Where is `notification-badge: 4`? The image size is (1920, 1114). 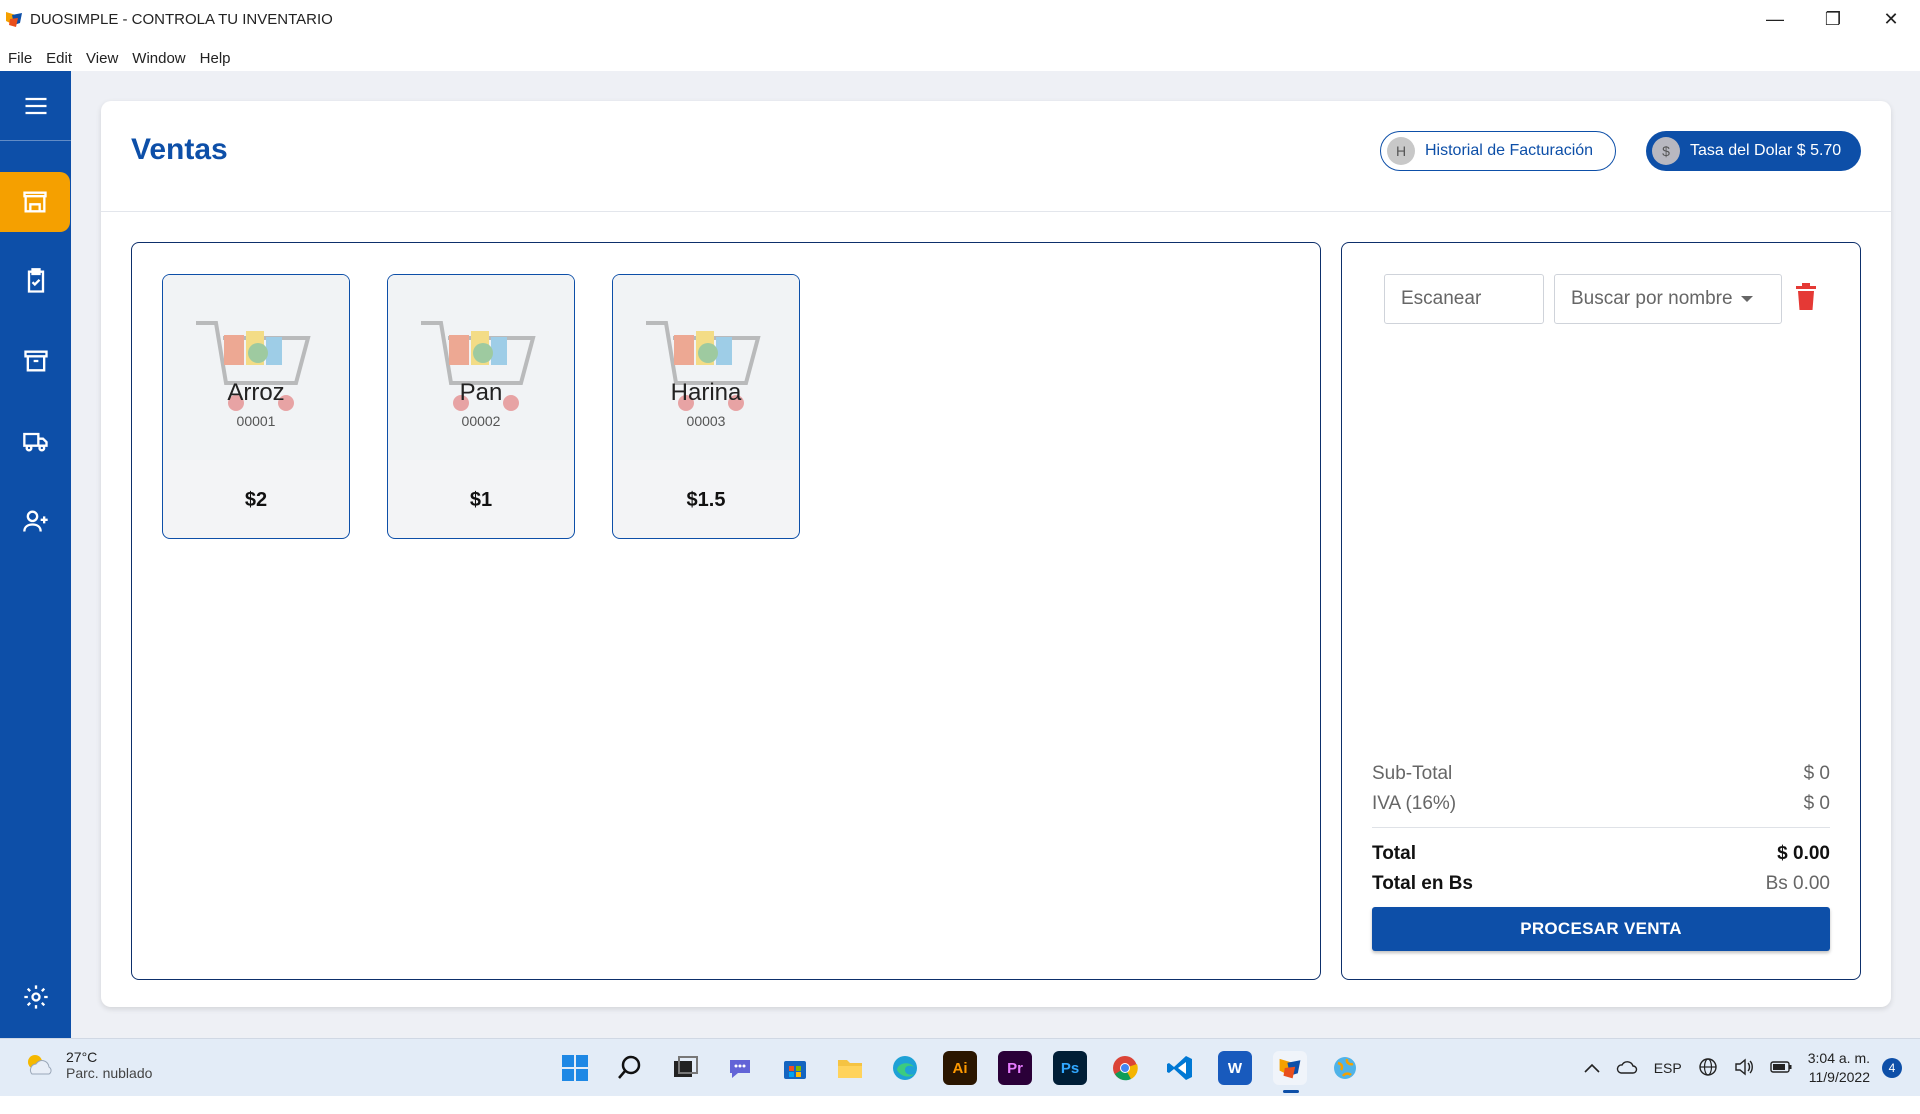
notification-badge: 4 is located at coordinates (1892, 1068).